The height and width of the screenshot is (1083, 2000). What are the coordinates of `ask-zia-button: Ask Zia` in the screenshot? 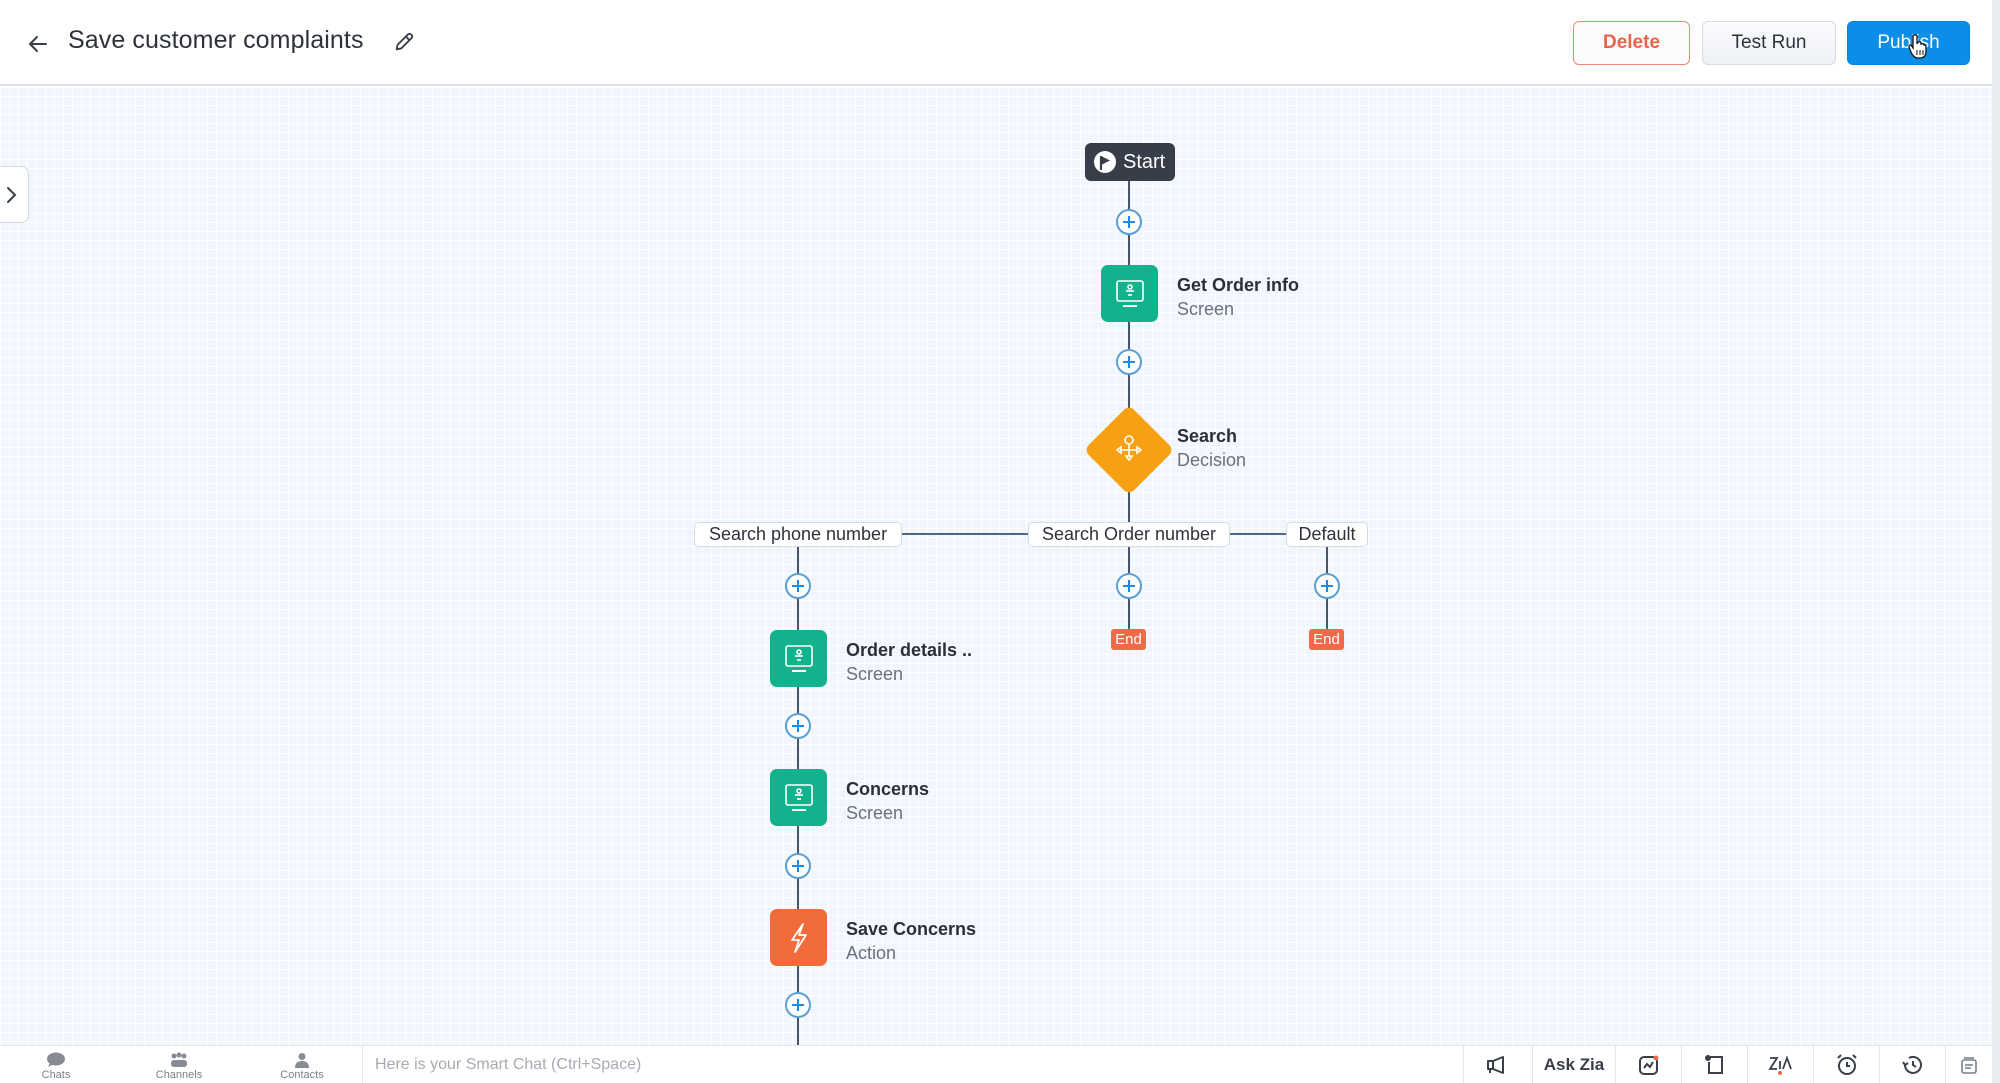 It's located at (1573, 1064).